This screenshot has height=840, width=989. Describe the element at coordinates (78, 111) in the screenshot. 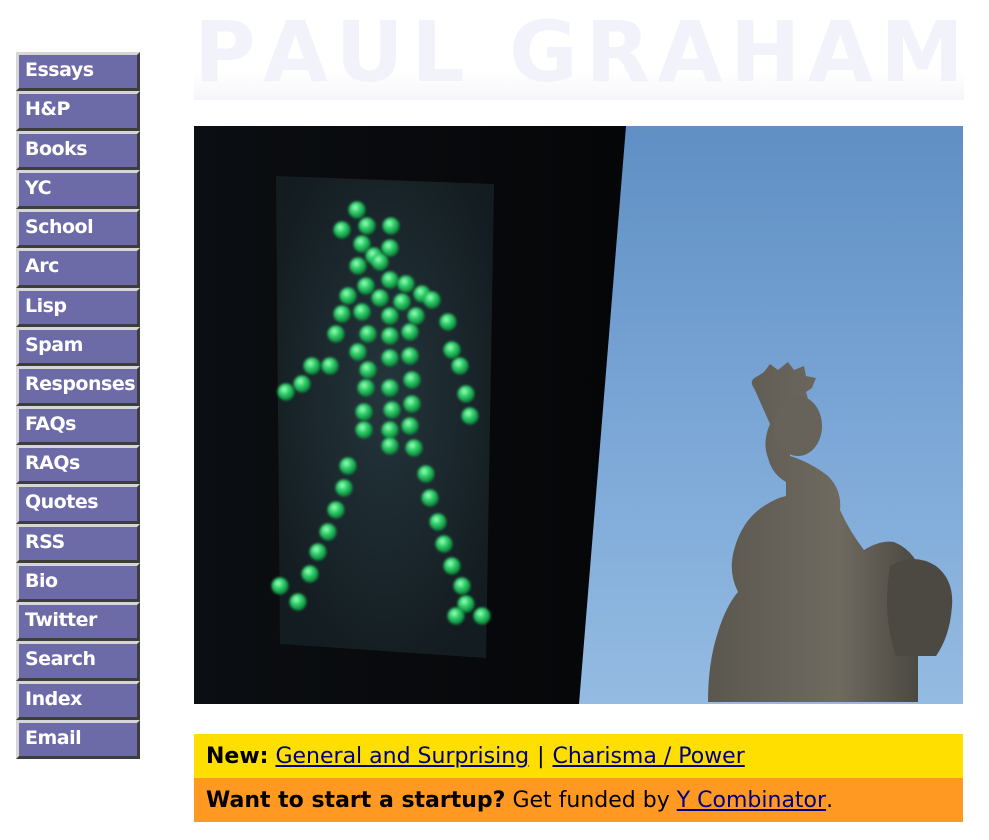

I see `nav-hp: H&P` at that location.